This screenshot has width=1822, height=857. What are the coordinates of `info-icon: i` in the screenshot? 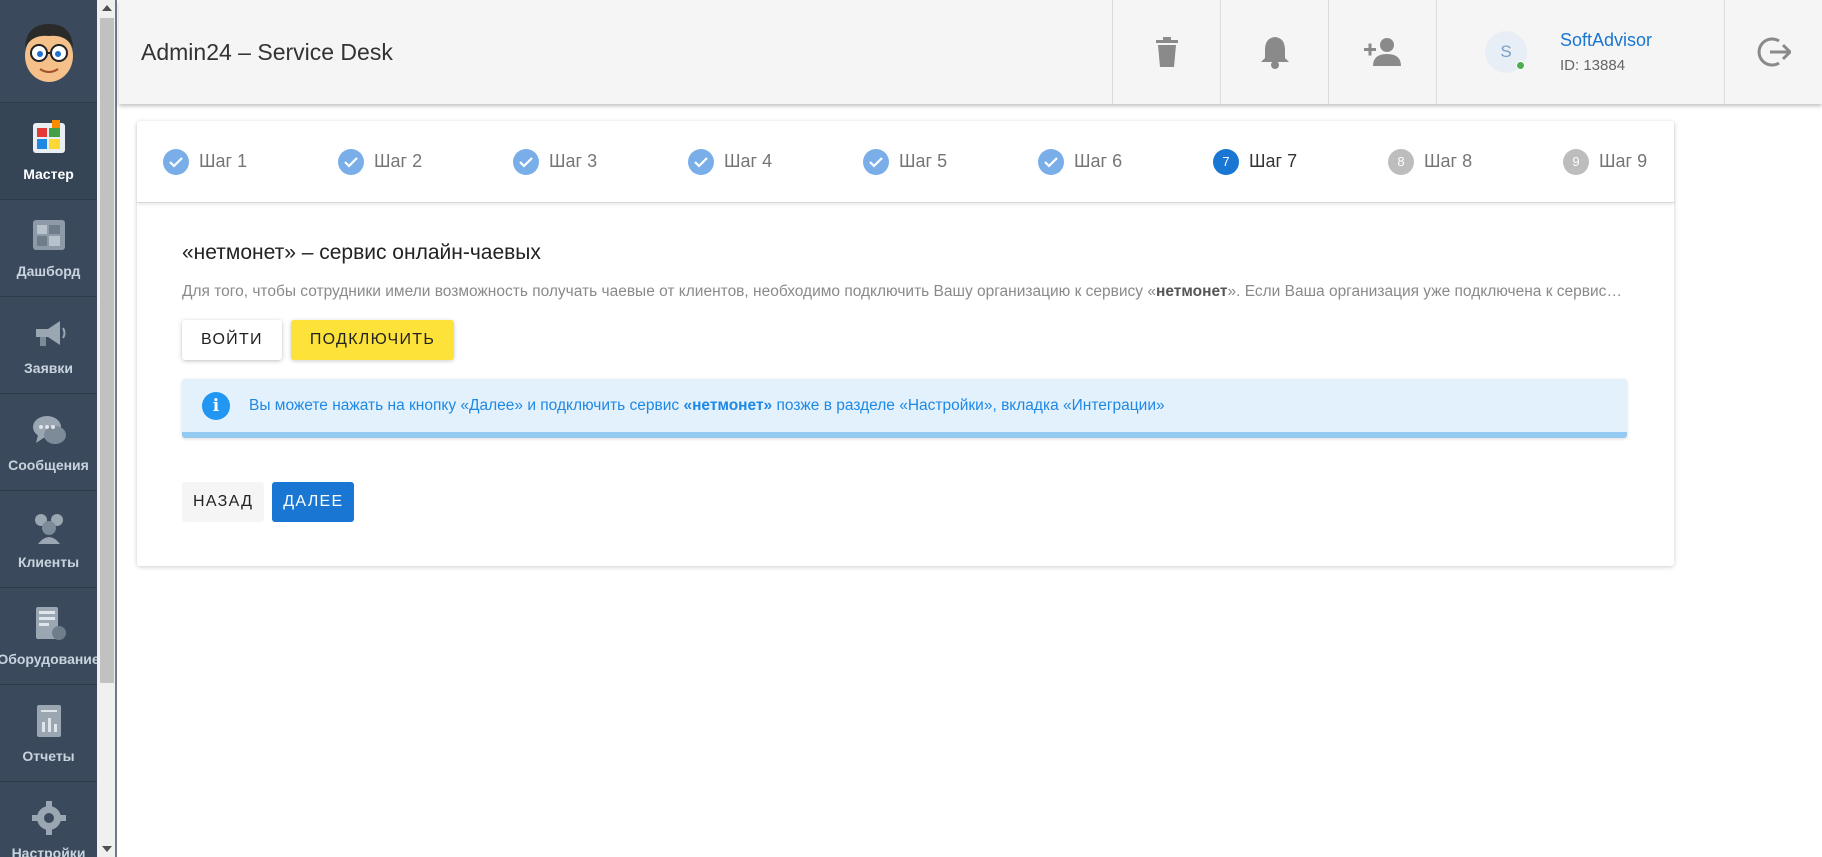 It's located at (216, 405).